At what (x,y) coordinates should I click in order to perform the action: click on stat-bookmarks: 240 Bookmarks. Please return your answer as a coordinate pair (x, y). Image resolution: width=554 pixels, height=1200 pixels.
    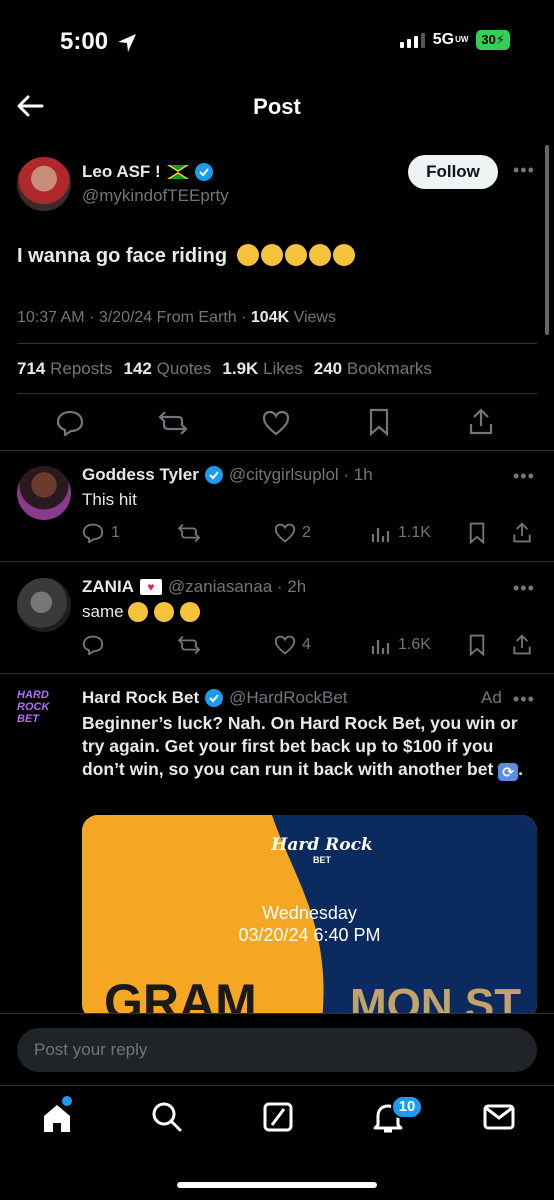
    Looking at the image, I should click on (373, 369).